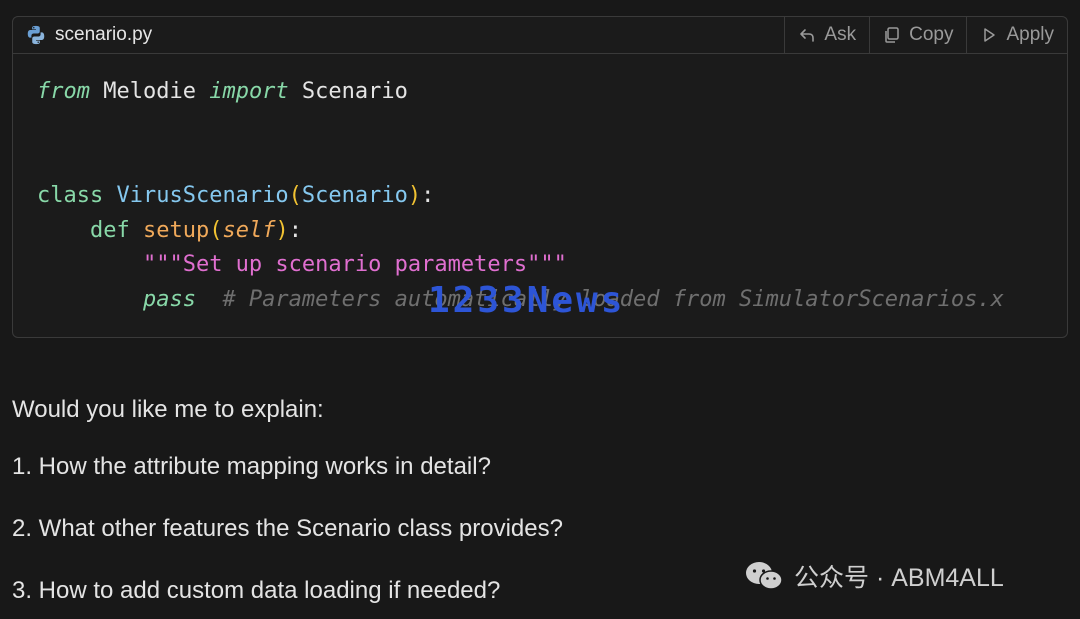  I want to click on keyword-def: def, so click(109, 230).